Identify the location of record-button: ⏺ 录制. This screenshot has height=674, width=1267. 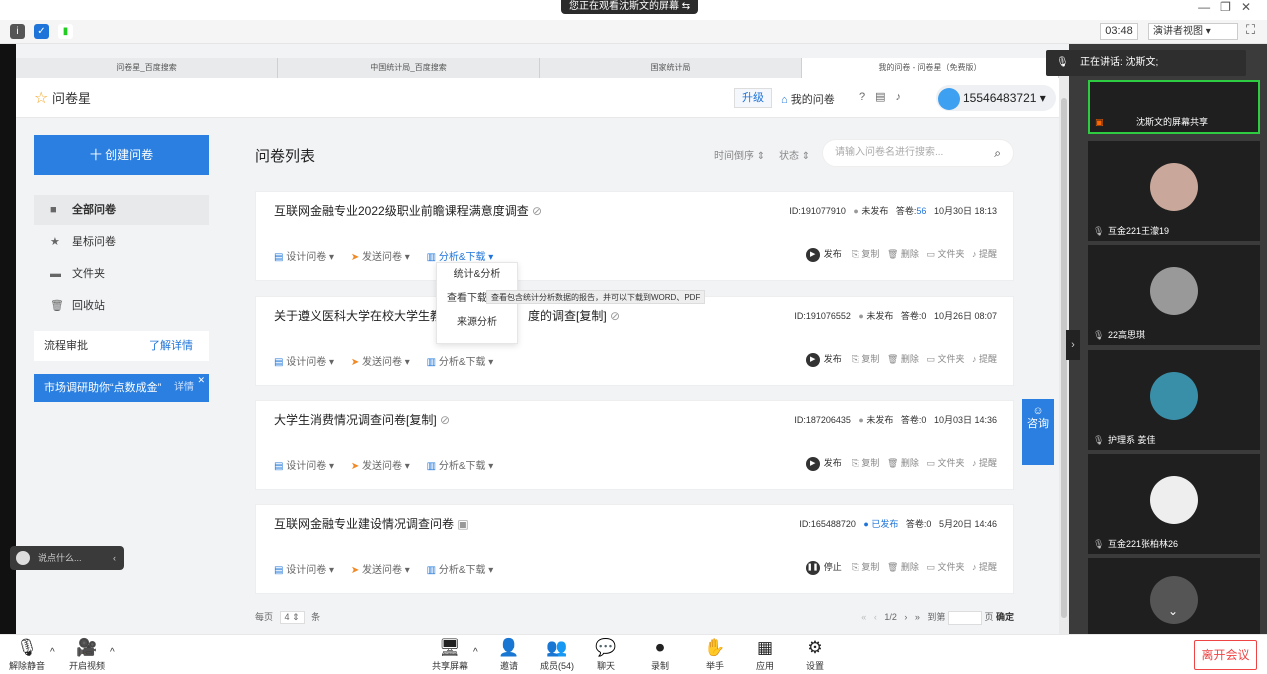
(660, 654).